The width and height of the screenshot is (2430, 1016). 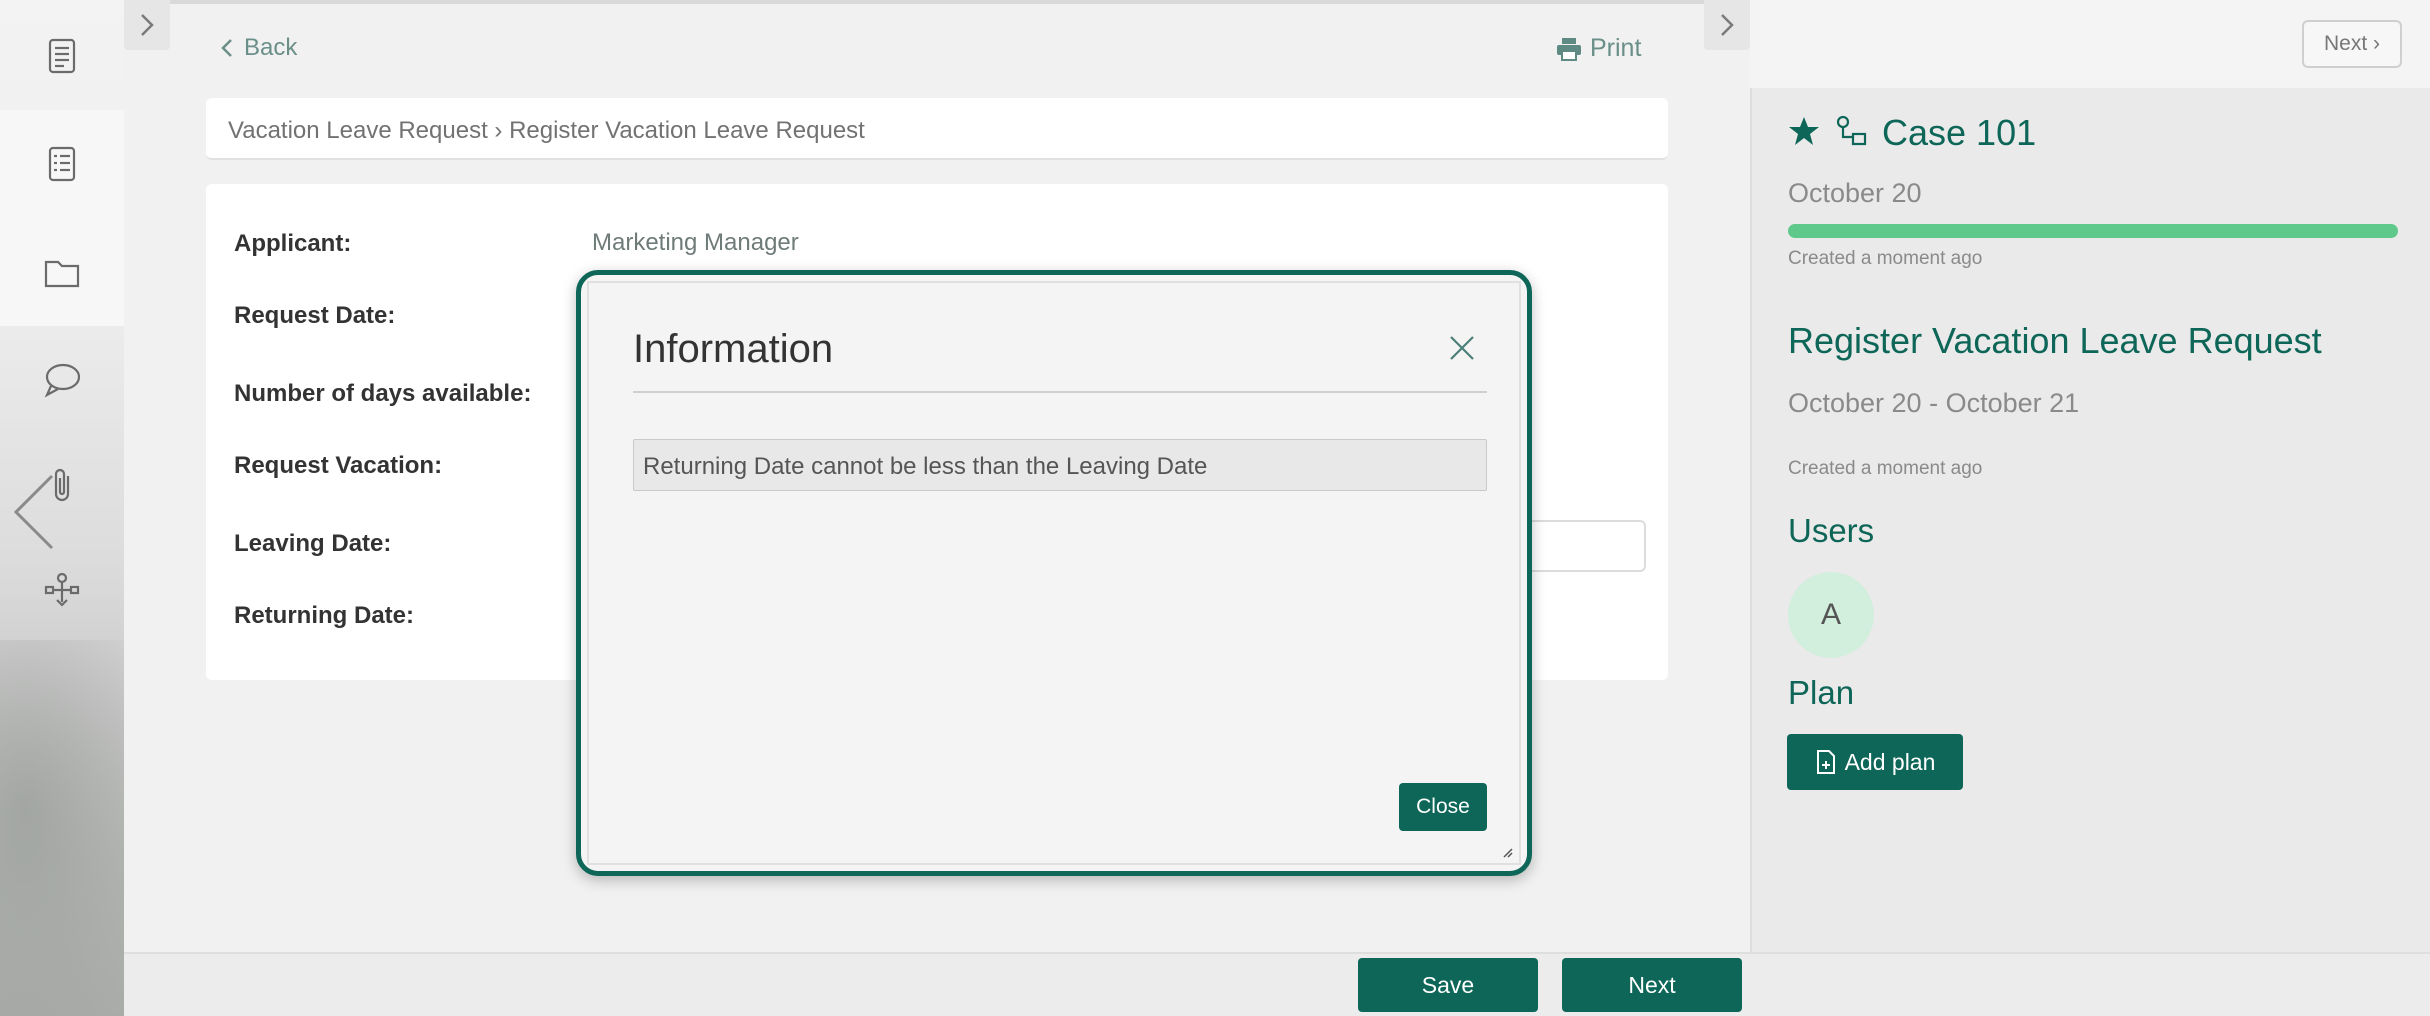 What do you see at coordinates (62, 56) in the screenshot?
I see `document-icon` at bounding box center [62, 56].